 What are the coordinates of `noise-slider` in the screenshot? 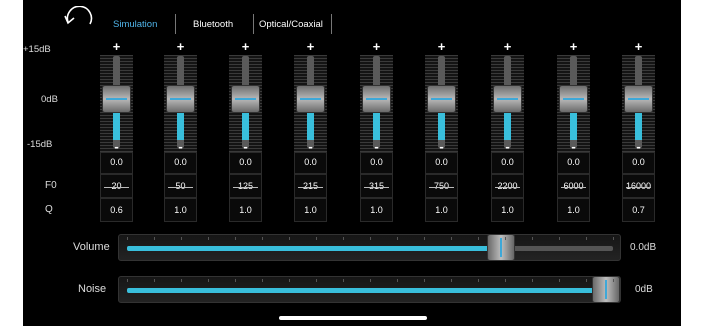 It's located at (369, 289).